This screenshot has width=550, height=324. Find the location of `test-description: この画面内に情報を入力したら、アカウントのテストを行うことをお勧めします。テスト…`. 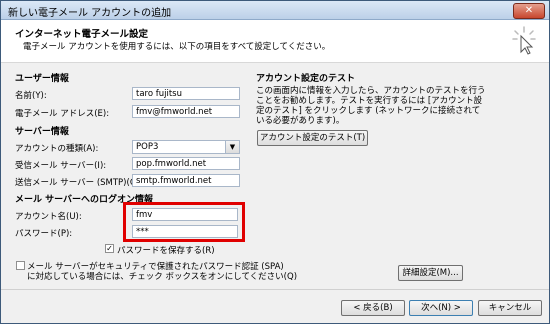

test-description: この画面内に情報を入力したら、アカウントのテストを行うことをお勧めします。テスト… is located at coordinates (371, 106).